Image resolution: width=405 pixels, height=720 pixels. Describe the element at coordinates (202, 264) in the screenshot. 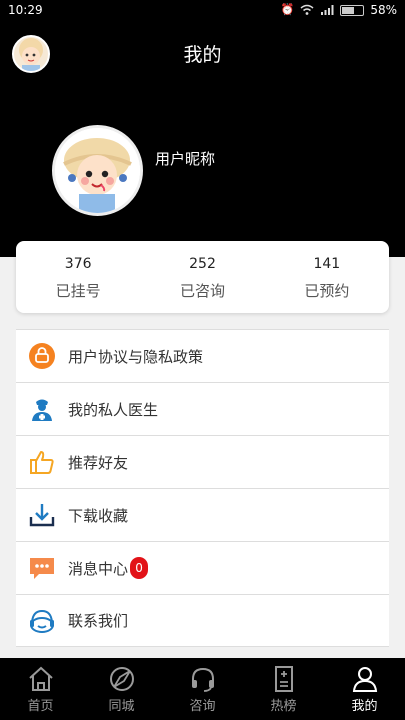

I see `stat-value: 252` at that location.